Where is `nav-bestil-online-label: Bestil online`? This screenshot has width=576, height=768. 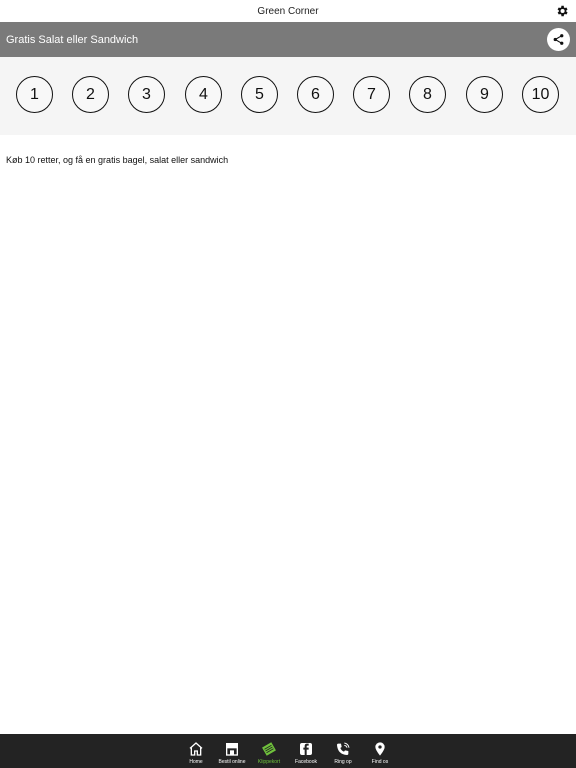
nav-bestil-online-label: Bestil online is located at coordinates (232, 762).